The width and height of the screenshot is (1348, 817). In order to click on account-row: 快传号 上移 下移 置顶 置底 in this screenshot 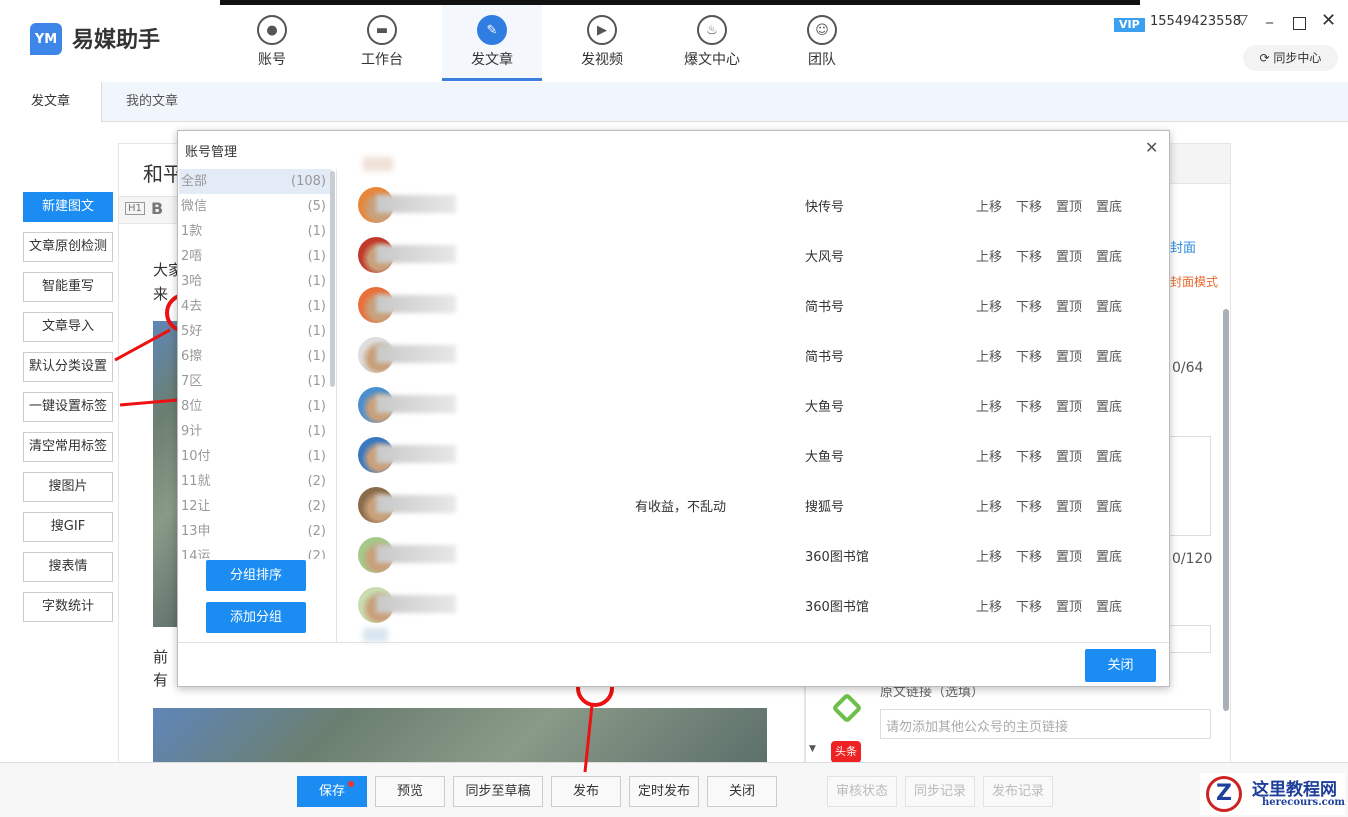, I will do `click(751, 205)`.